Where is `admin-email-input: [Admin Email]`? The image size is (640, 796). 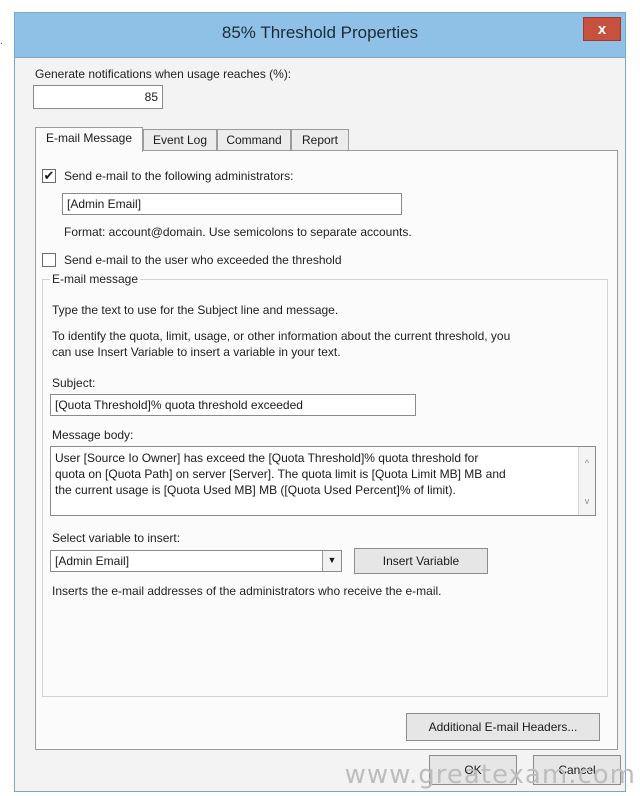
admin-email-input: [Admin Email] is located at coordinates (232, 204).